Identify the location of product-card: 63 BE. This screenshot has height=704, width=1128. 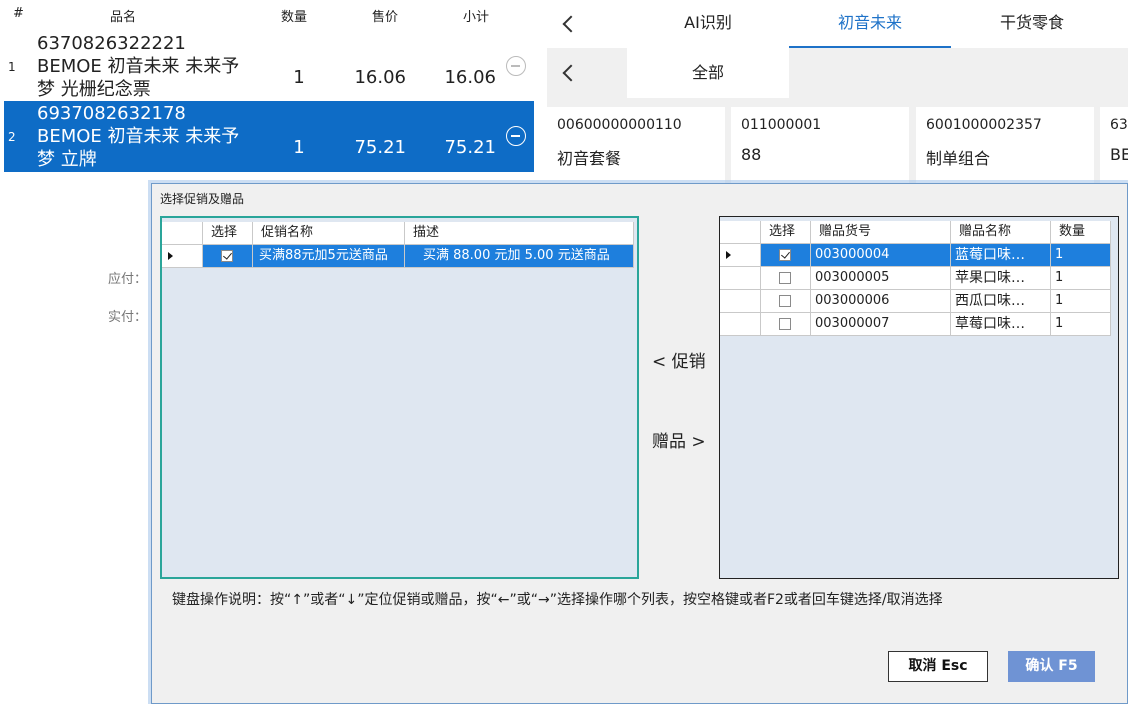
(1114, 147).